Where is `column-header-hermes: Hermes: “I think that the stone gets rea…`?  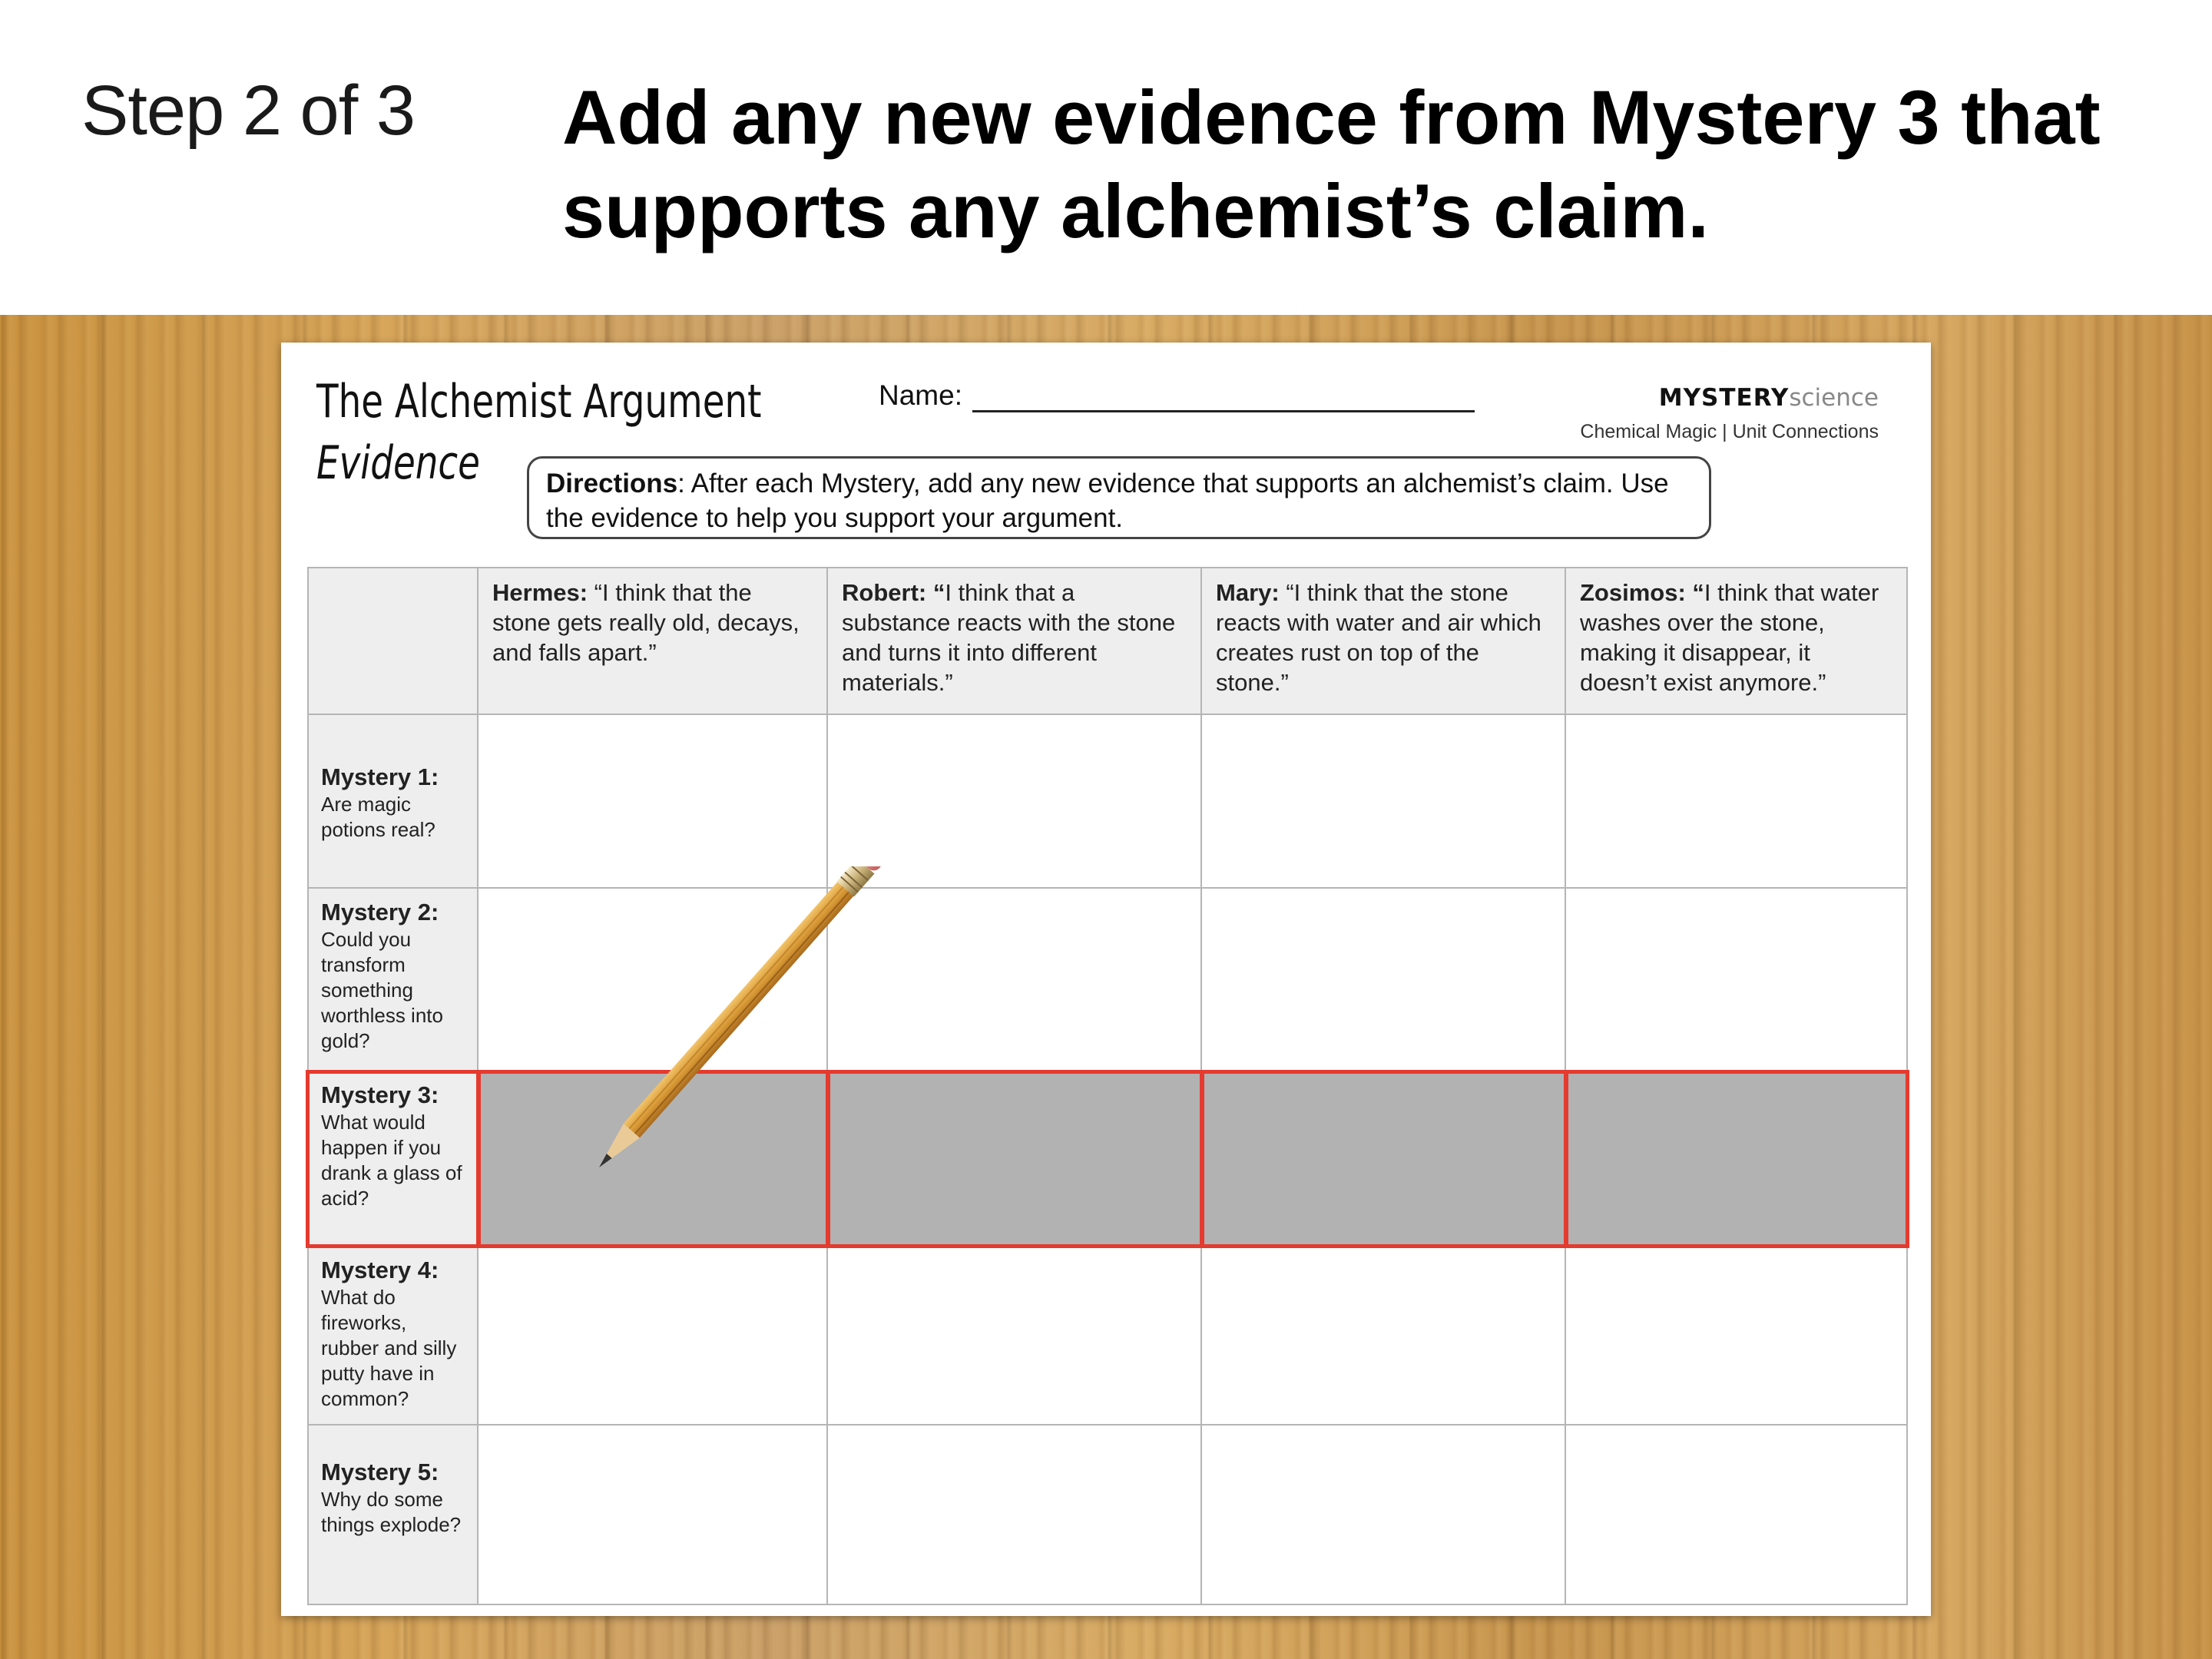
column-header-hermes: Hermes: “I think that the stone gets rea… is located at coordinates (653, 641).